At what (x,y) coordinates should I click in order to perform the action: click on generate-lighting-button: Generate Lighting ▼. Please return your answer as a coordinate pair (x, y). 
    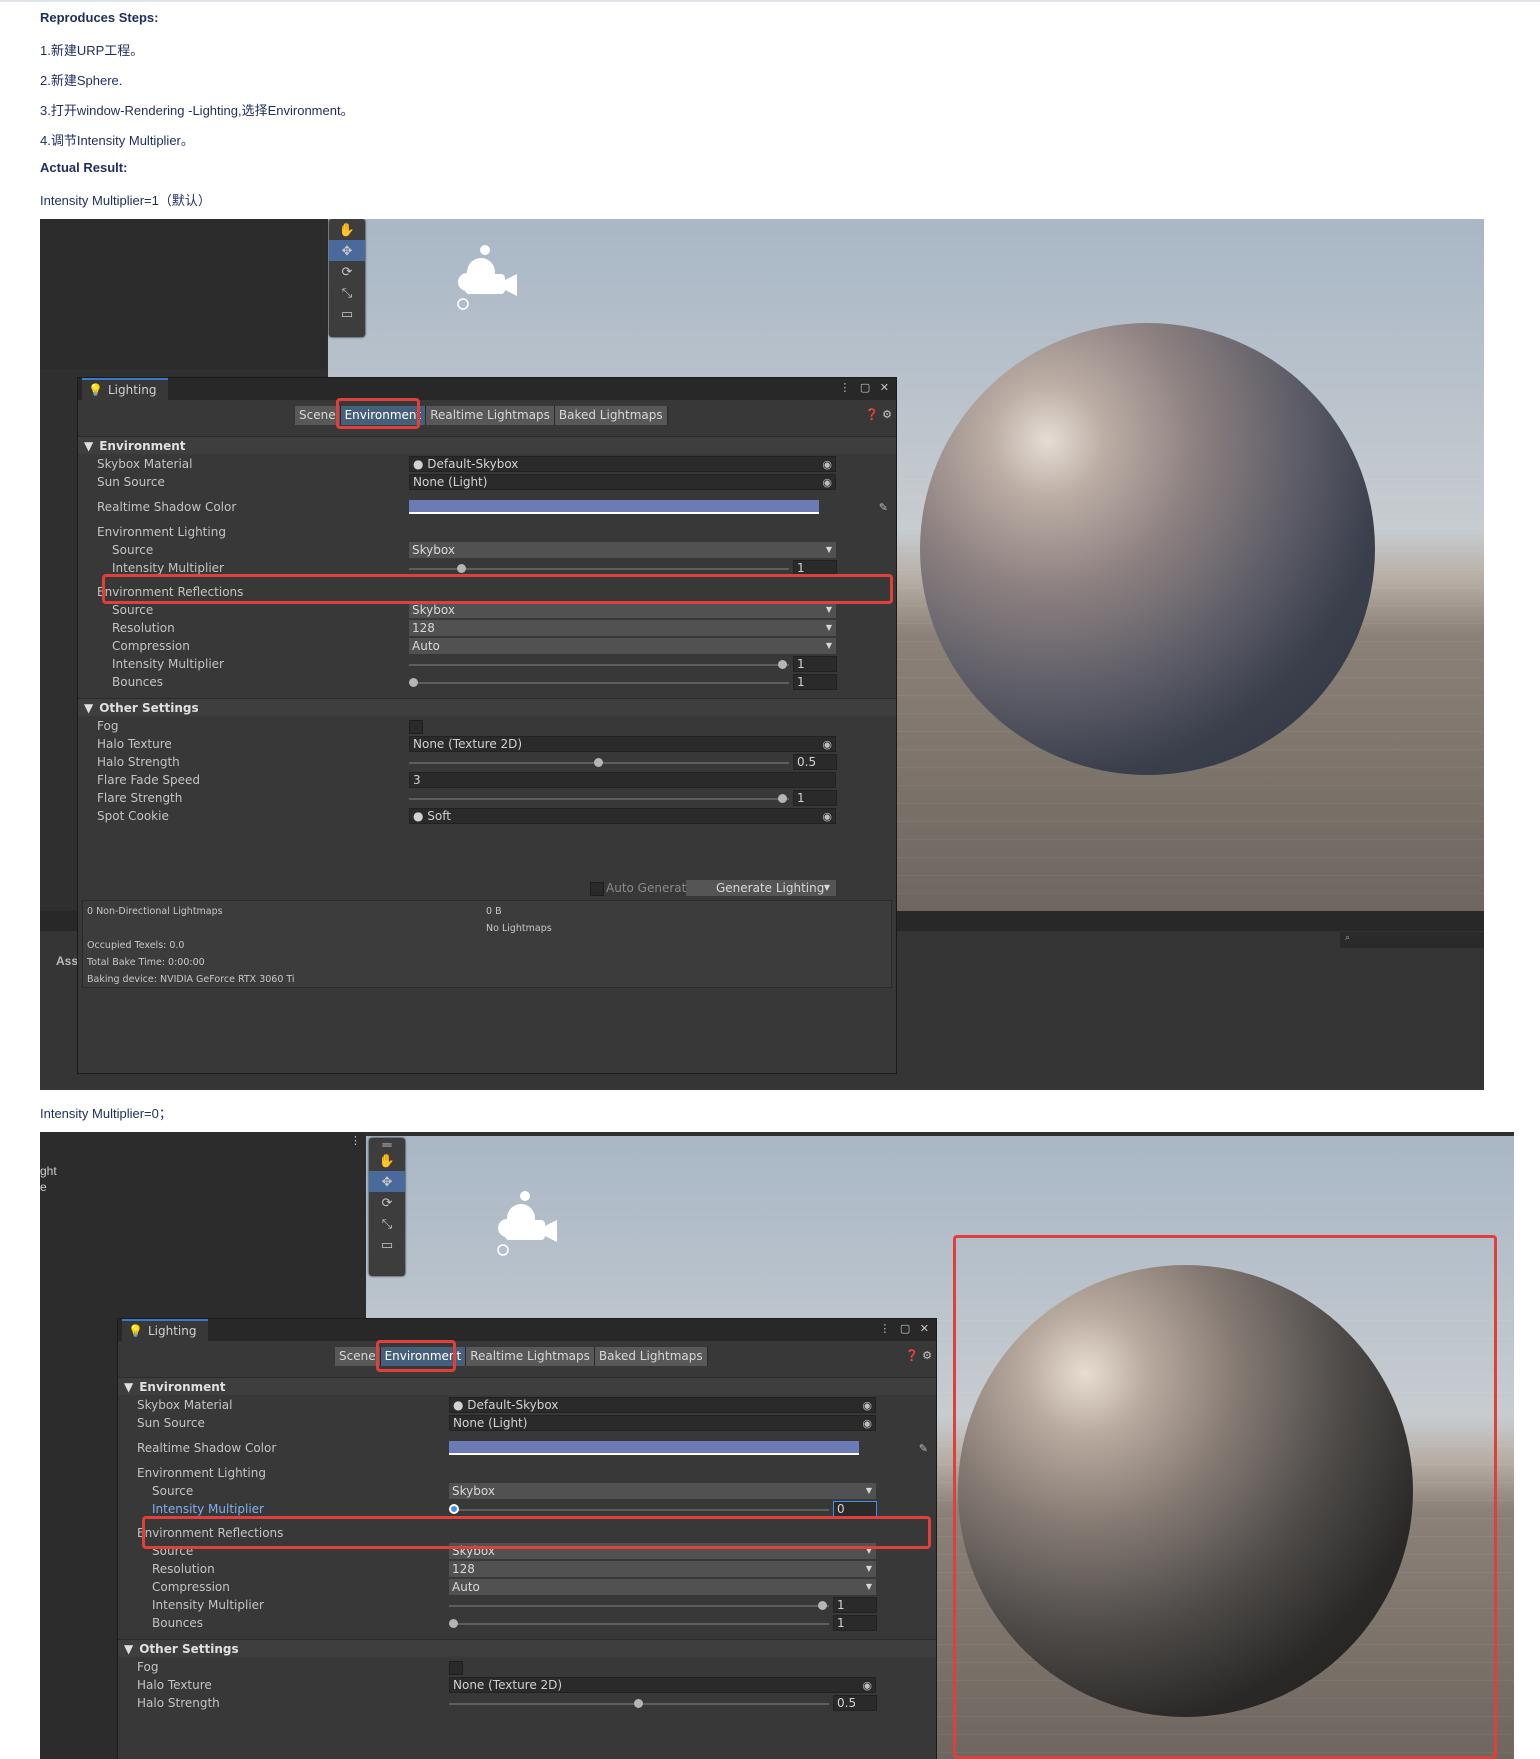
    Looking at the image, I should click on (761, 888).